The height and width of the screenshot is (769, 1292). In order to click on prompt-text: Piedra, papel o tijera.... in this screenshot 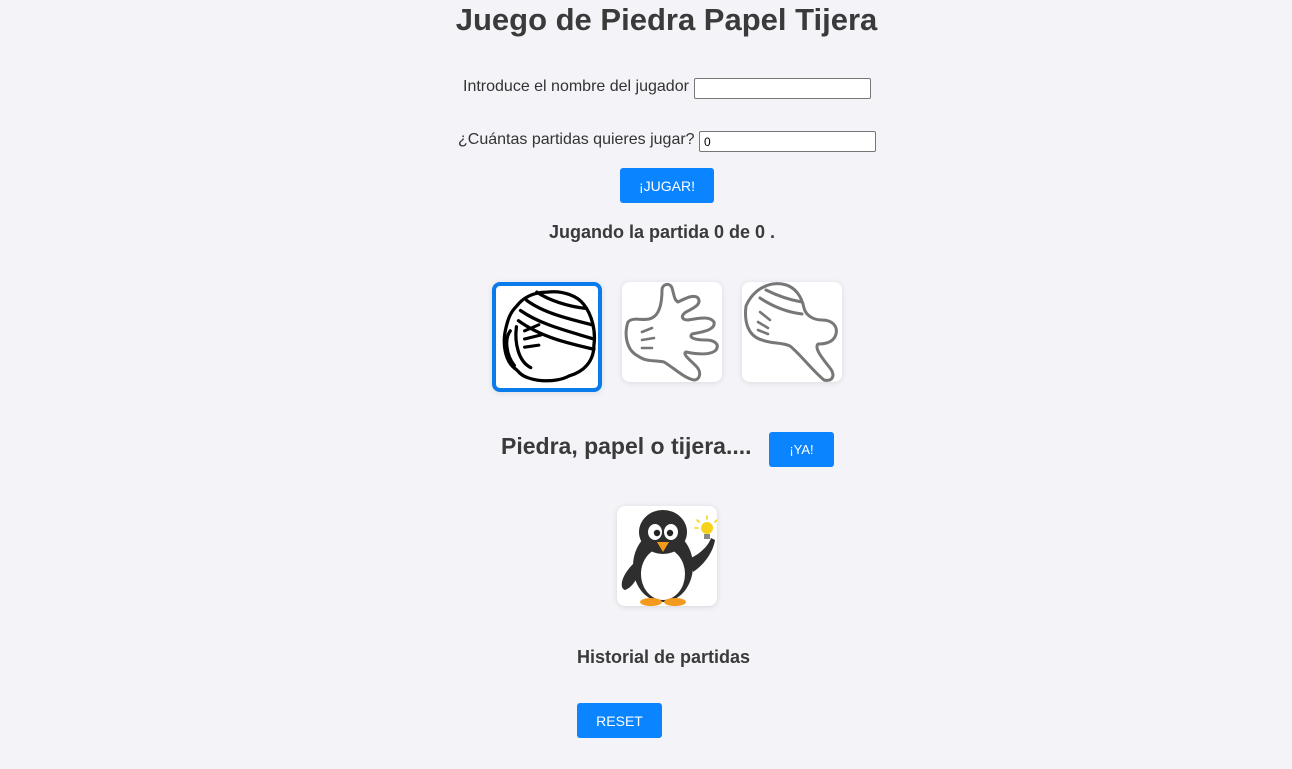, I will do `click(626, 446)`.